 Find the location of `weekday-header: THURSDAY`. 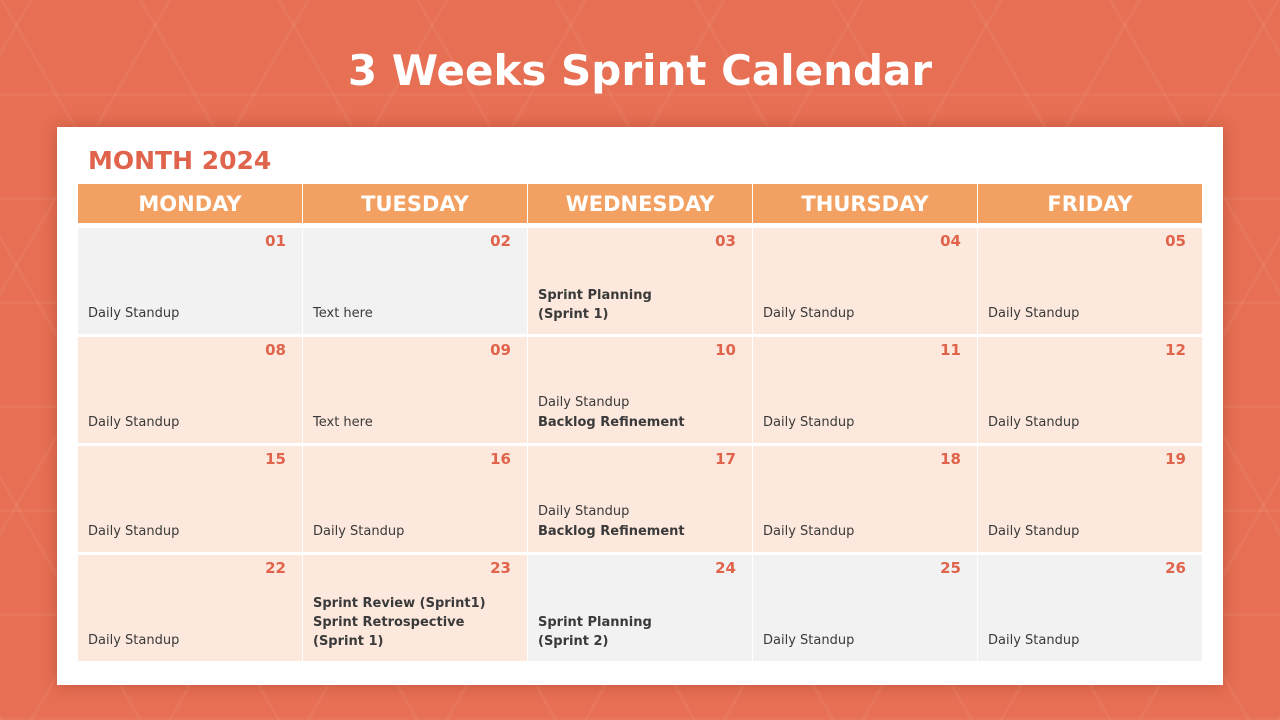

weekday-header: THURSDAY is located at coordinates (865, 203).